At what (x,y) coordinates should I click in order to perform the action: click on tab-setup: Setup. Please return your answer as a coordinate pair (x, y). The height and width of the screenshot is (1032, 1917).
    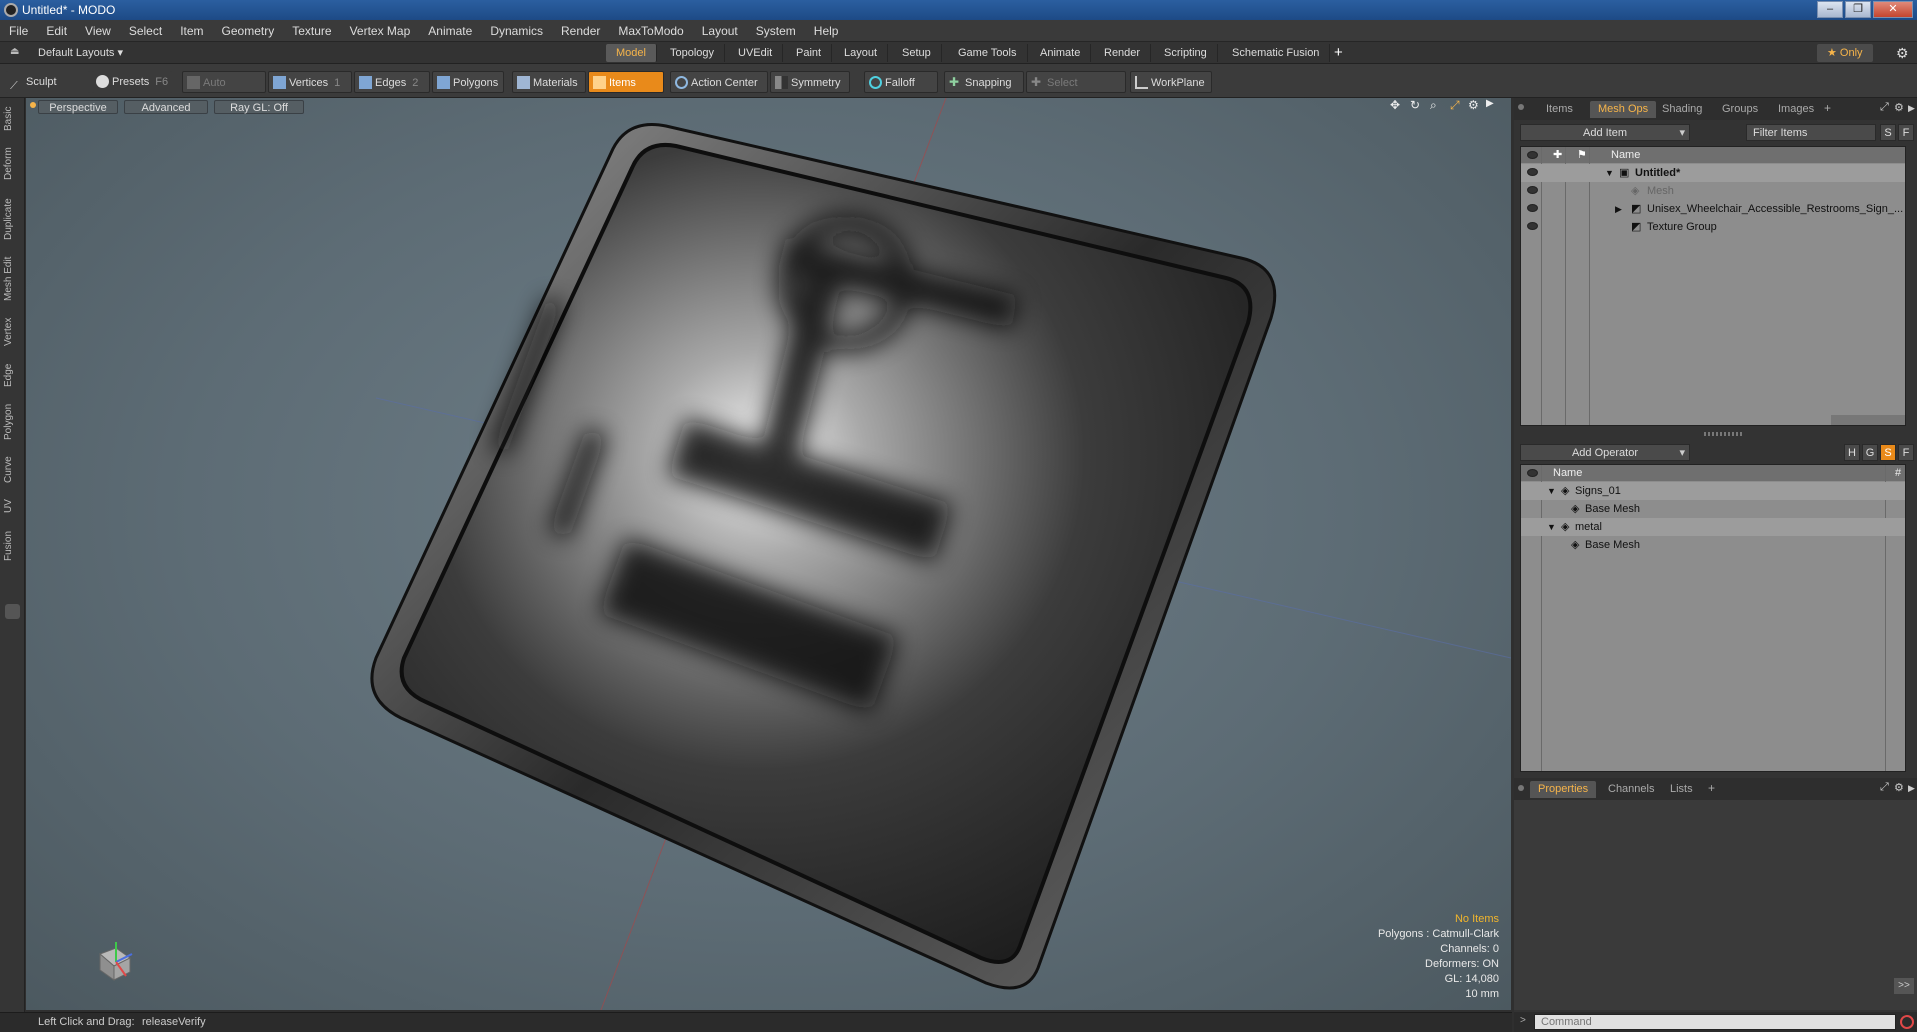
    Looking at the image, I should click on (917, 53).